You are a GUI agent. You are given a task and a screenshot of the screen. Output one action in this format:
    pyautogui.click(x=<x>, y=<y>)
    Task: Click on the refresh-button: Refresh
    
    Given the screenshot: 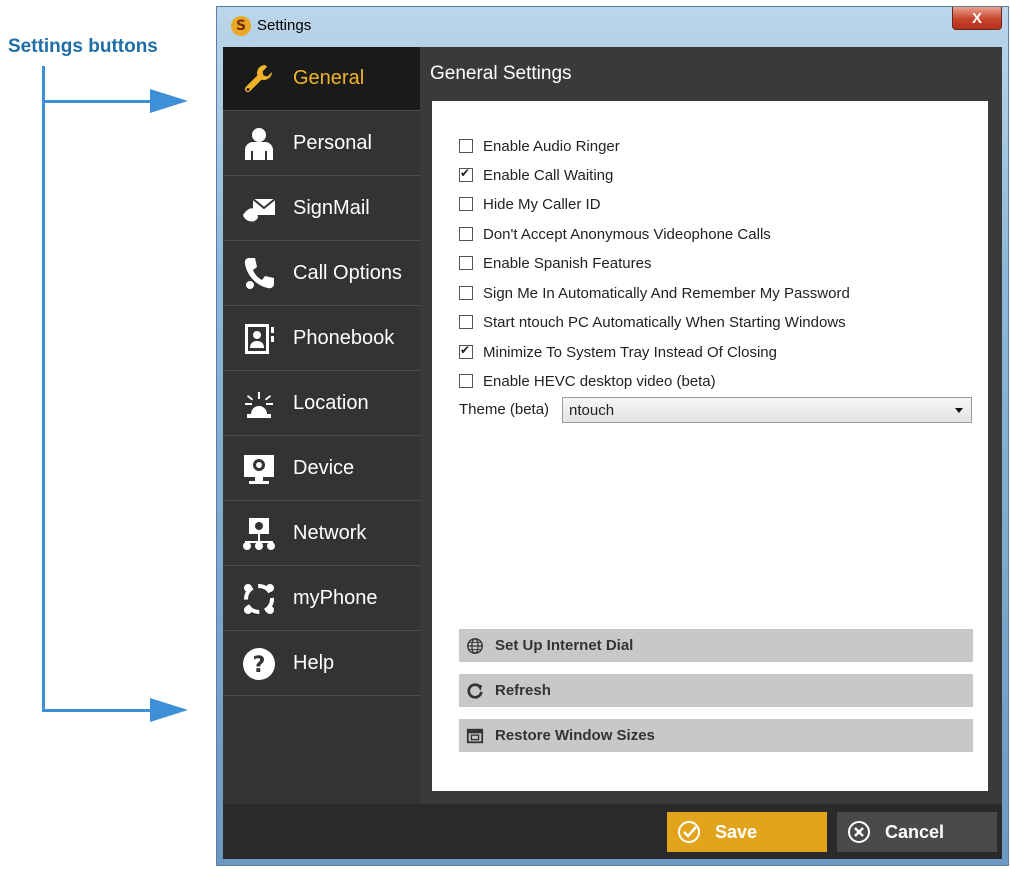 What is the action you would take?
    pyautogui.click(x=716, y=690)
    